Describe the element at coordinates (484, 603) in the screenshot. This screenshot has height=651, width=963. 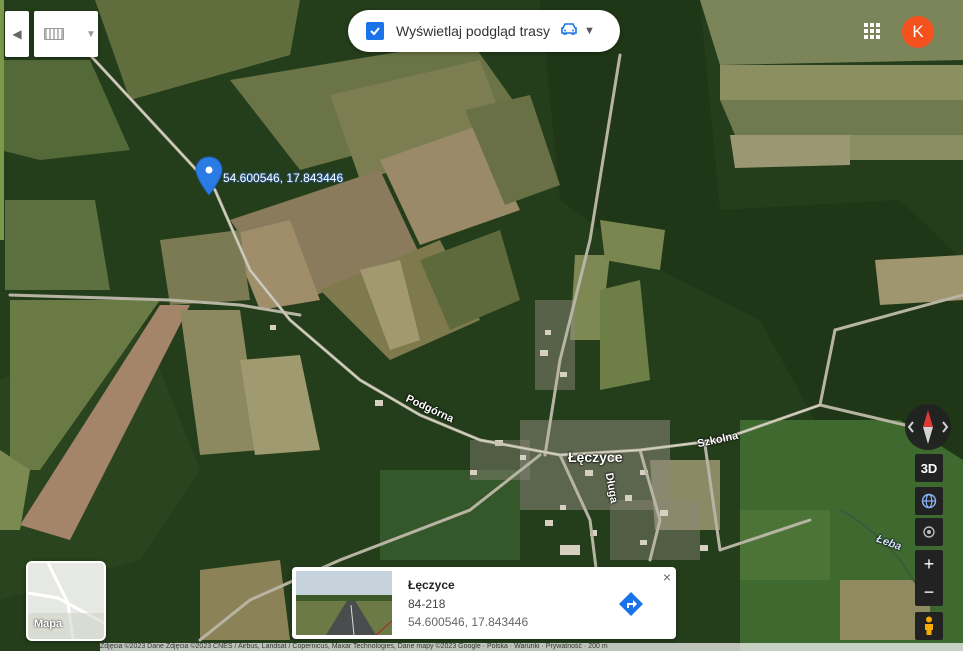
I see `place-info-card: Łęczyce 84-218 54.600546, 17.843446 ×` at that location.